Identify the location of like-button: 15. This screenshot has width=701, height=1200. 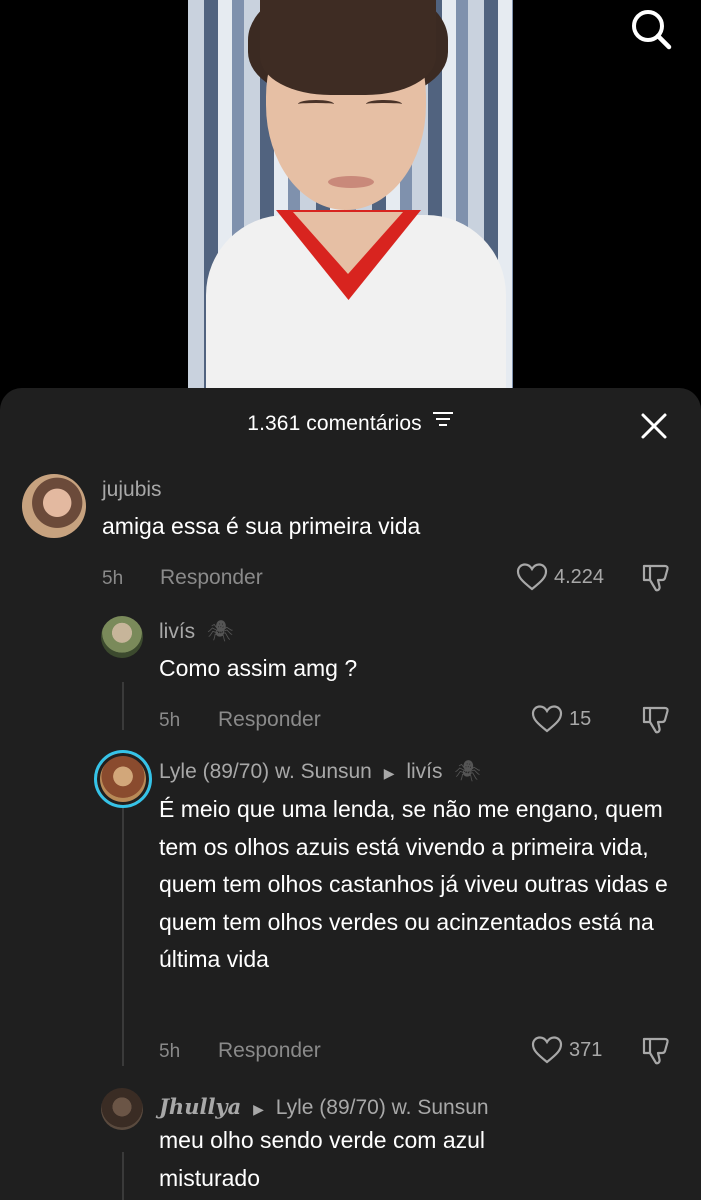
(561, 719).